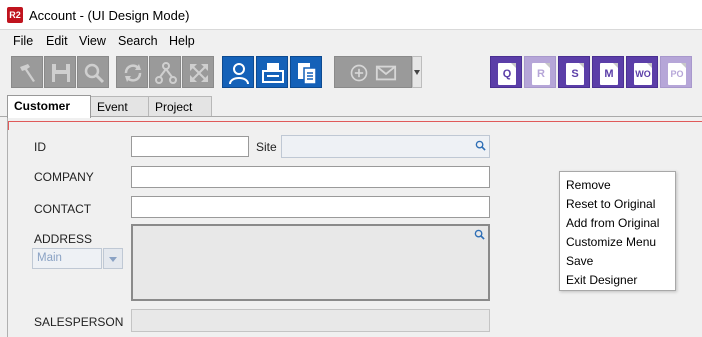 The height and width of the screenshot is (337, 702). Describe the element at coordinates (310, 320) in the screenshot. I see `salesperson-field` at that location.